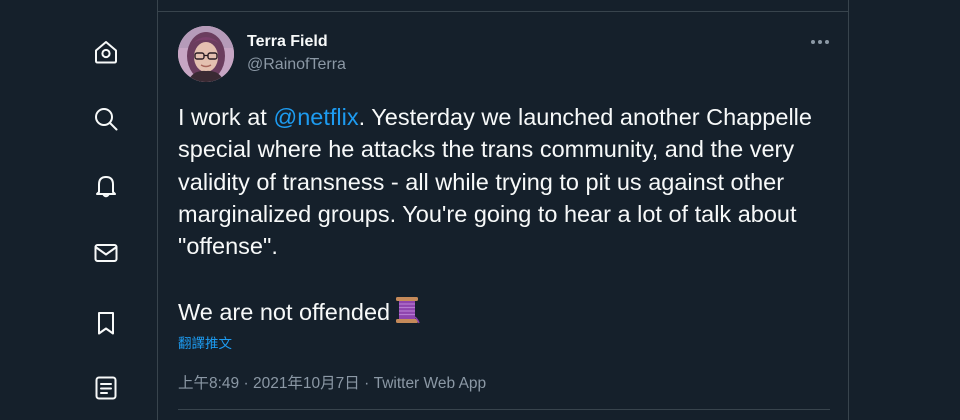 The height and width of the screenshot is (420, 960). I want to click on avatar-photo, so click(206, 54).